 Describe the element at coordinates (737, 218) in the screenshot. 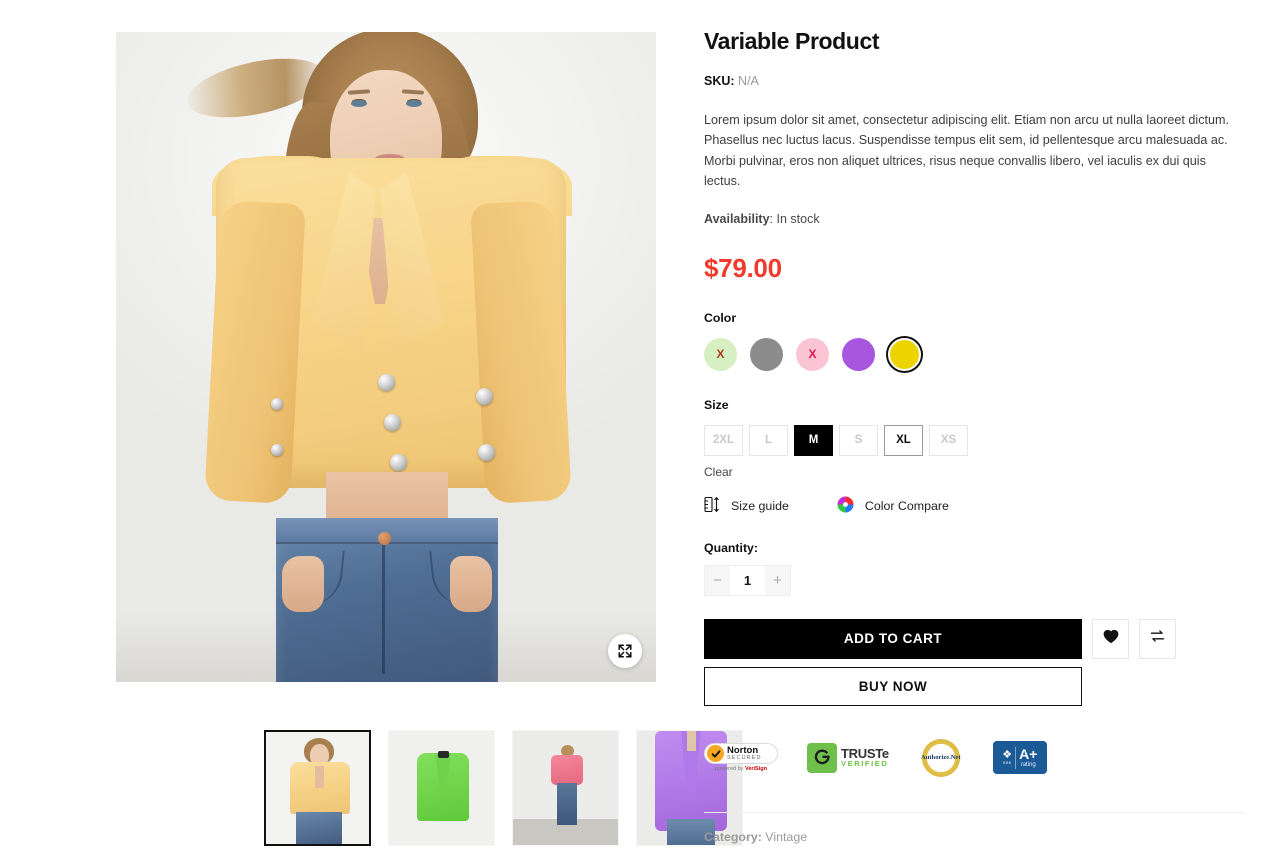

I see `availability-label: Availability` at that location.